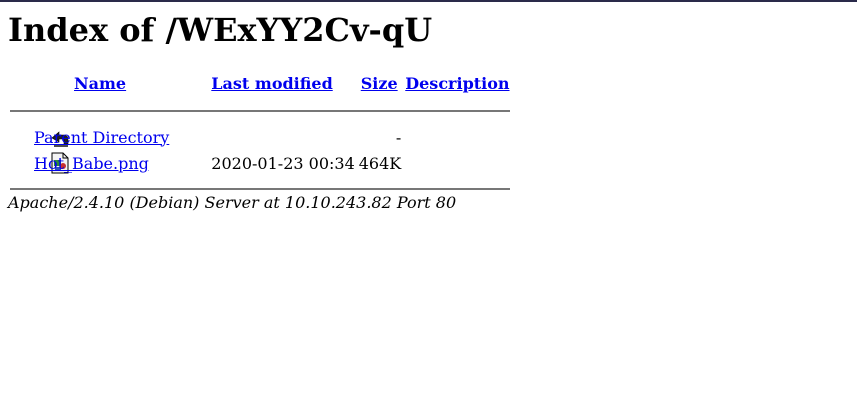  I want to click on table-row: Parent Directory -, so click(260, 137).